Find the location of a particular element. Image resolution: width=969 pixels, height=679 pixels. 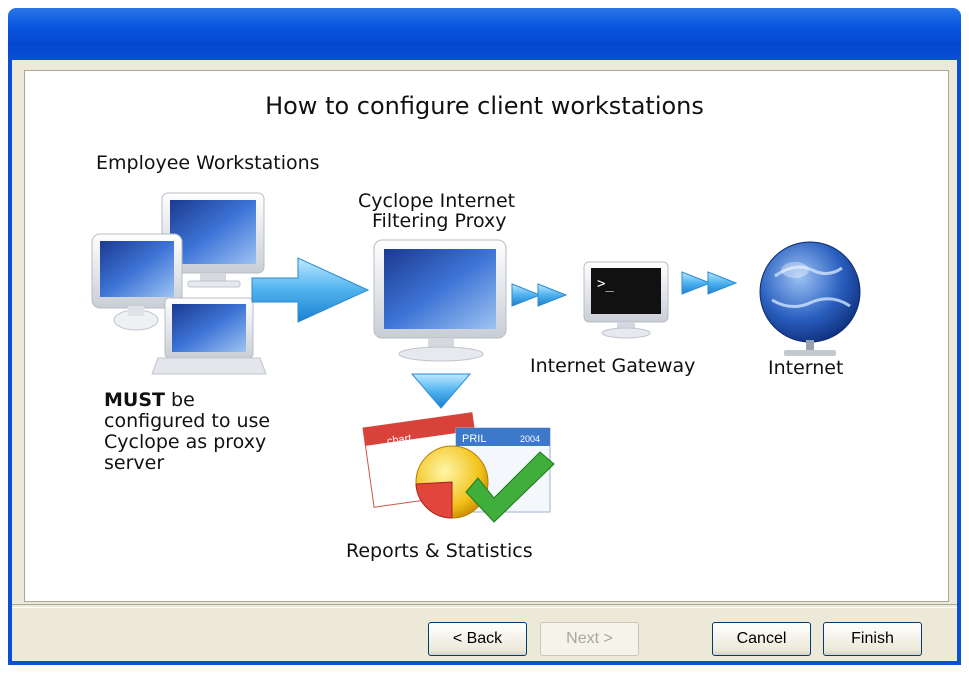

proxy-label-line2: Filtering Proxy is located at coordinates (439, 221).